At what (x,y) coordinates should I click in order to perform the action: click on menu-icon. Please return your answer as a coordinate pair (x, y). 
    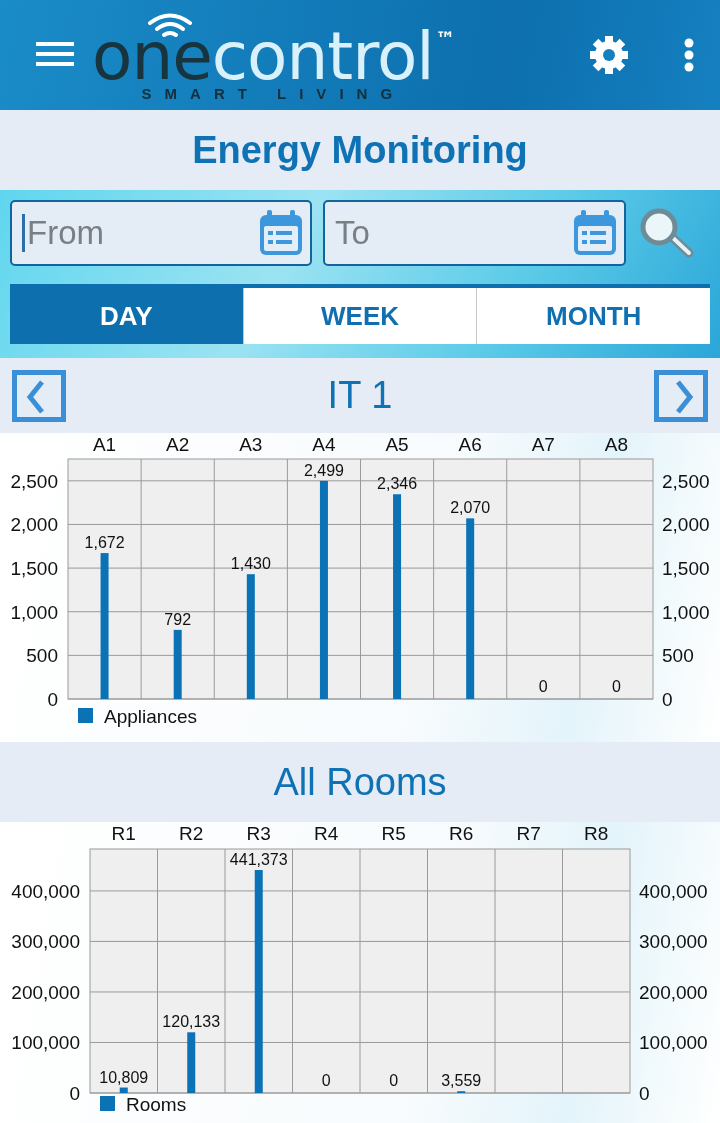
    Looking at the image, I should click on (55, 55).